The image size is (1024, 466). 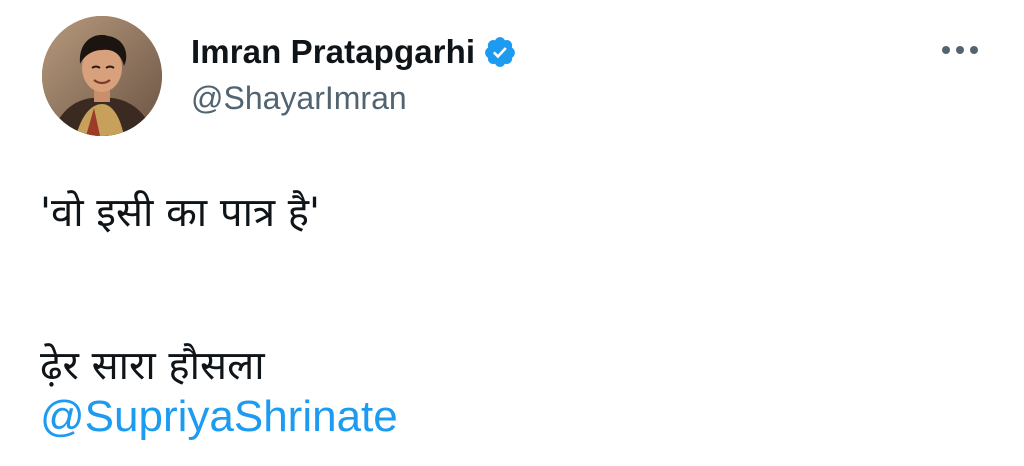 What do you see at coordinates (180, 213) in the screenshot?
I see `tweet-text-line-1: 'वो इसी का पात्र है'` at bounding box center [180, 213].